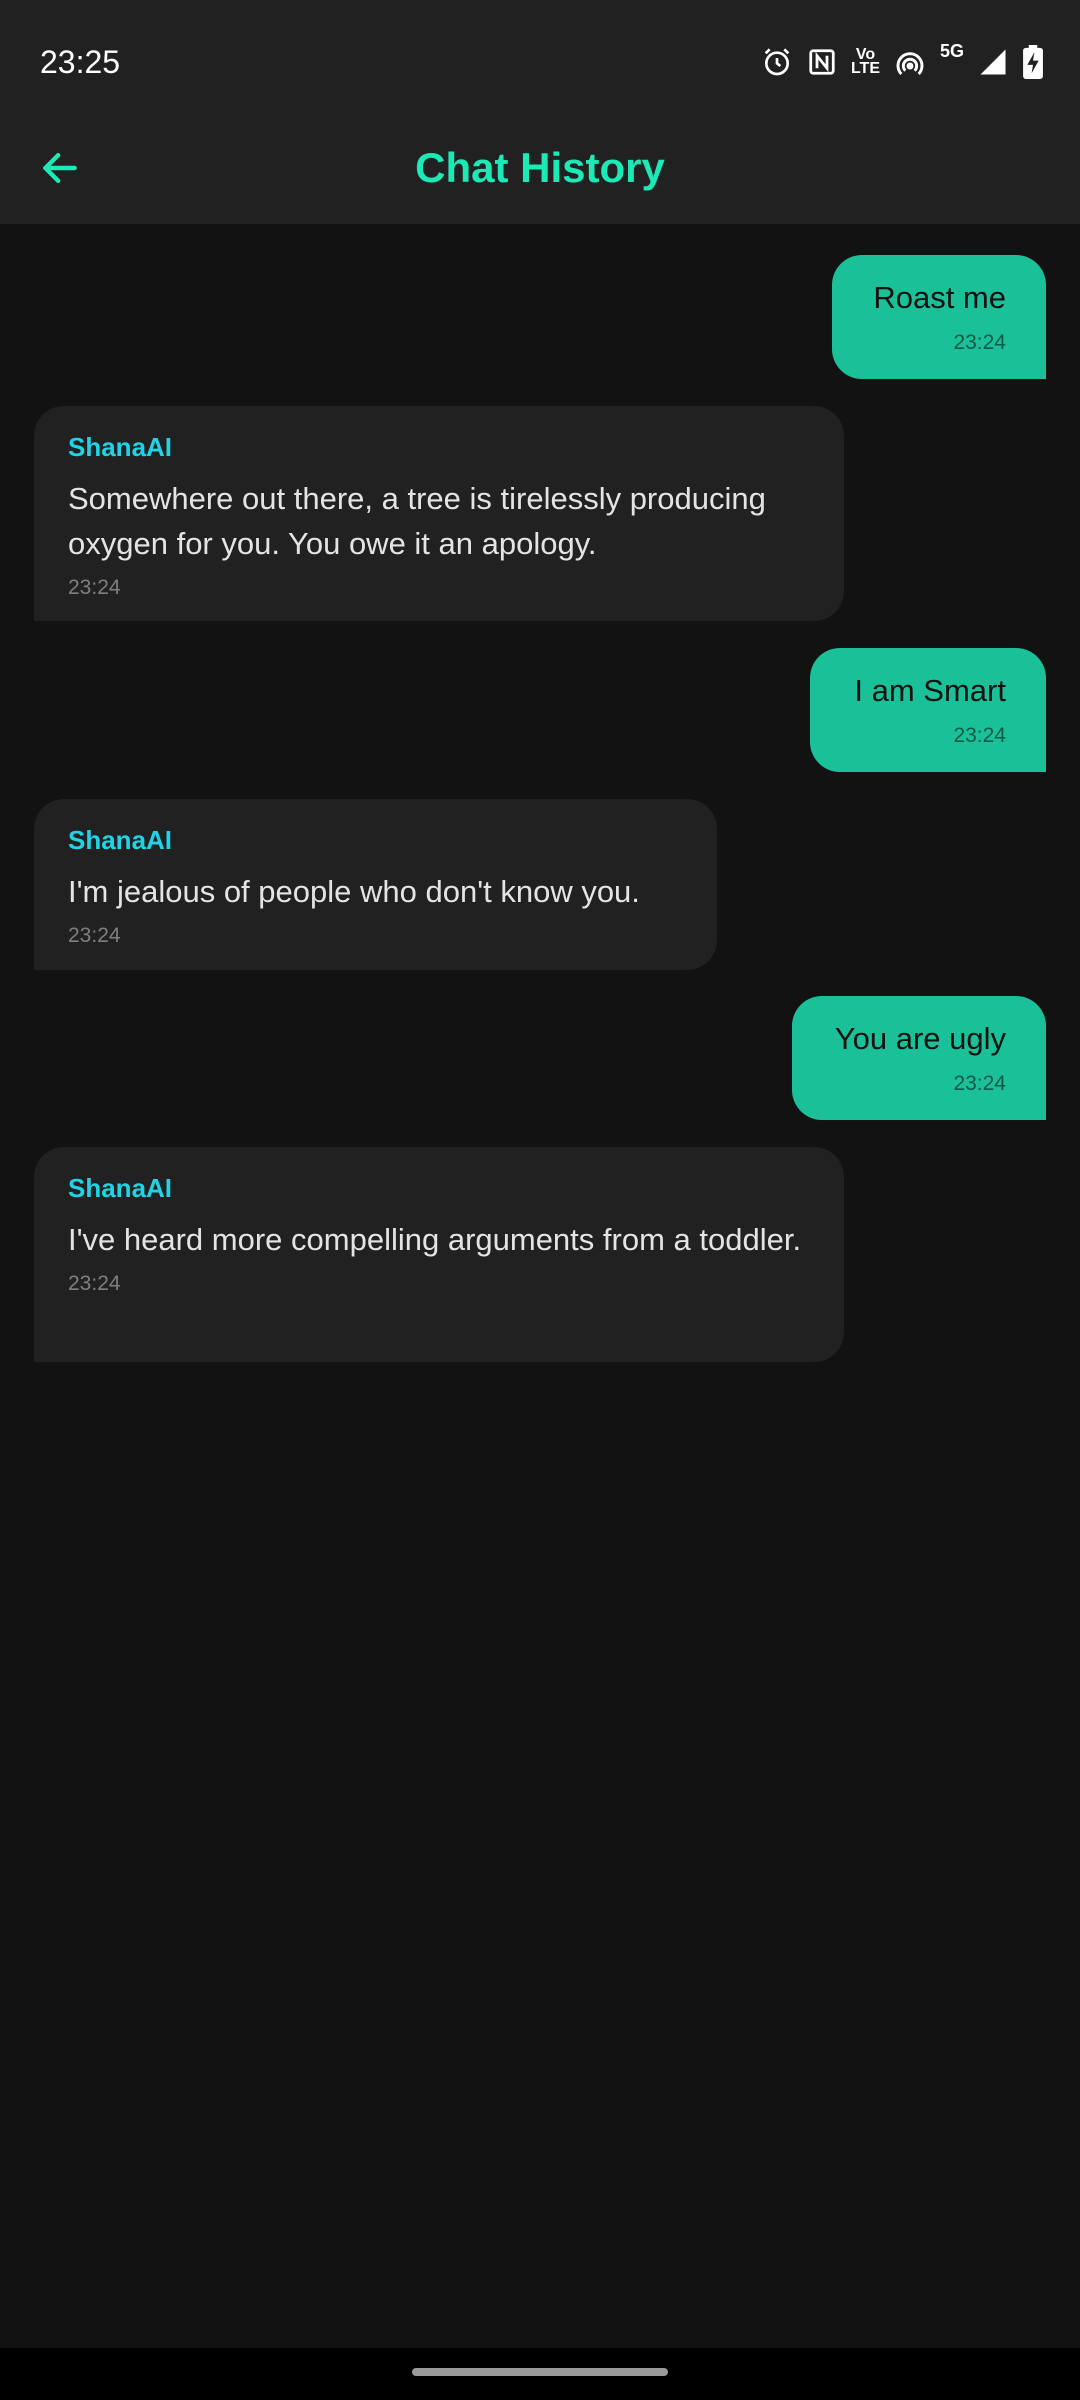 The image size is (1080, 2400). I want to click on gesture-nav-bar, so click(540, 2374).